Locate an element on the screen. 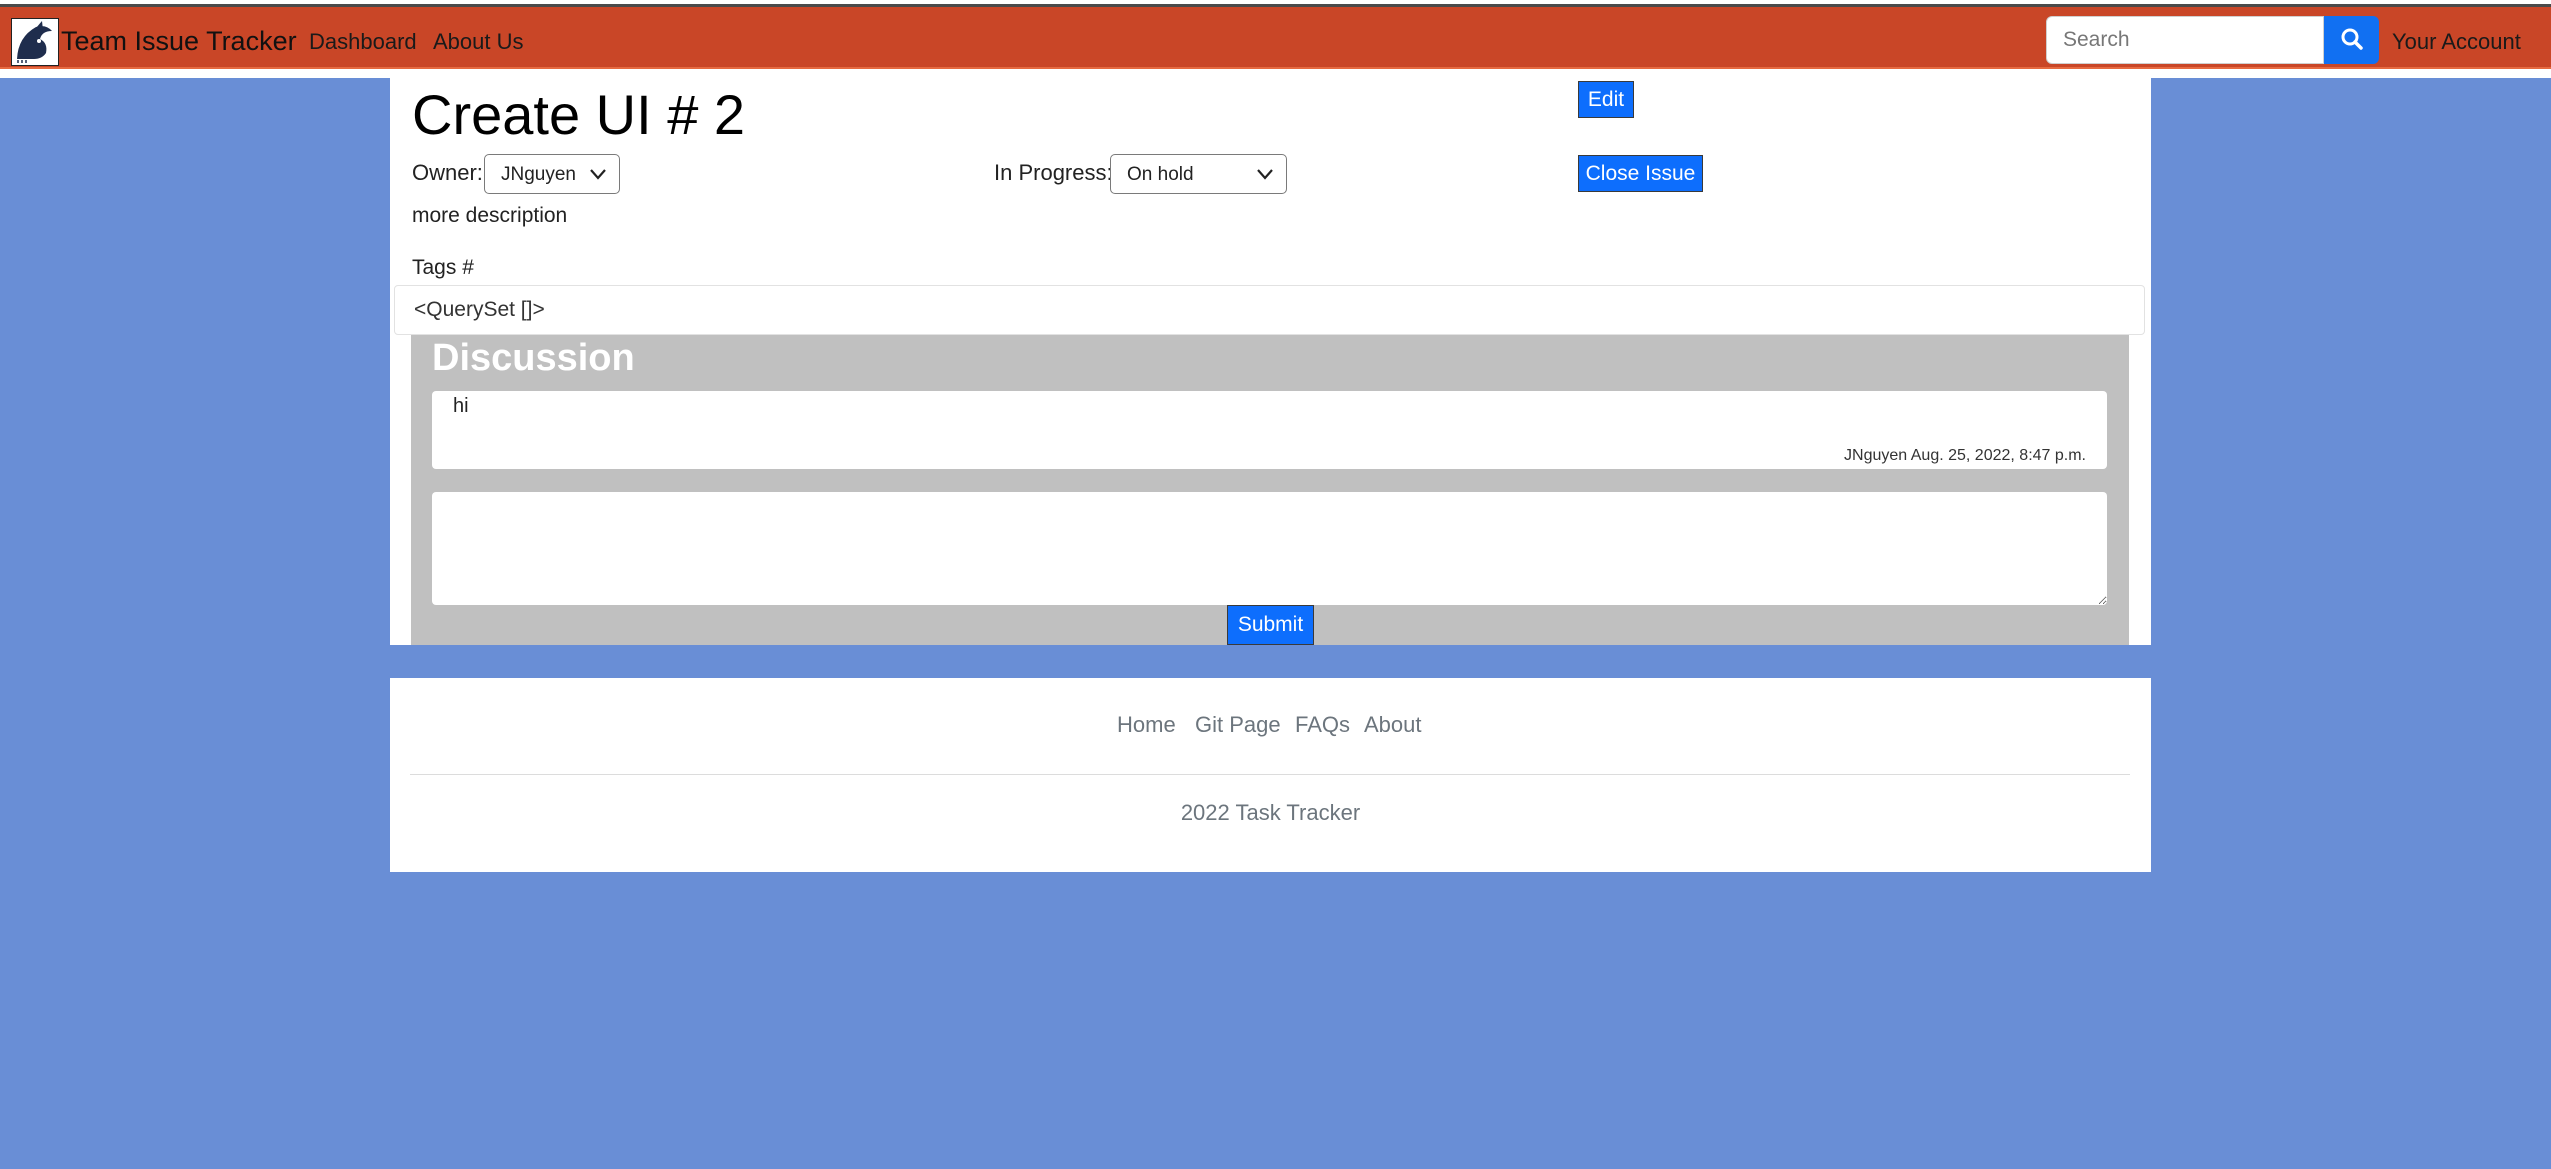  footer-link-faqs: FAQs is located at coordinates (1322, 725).